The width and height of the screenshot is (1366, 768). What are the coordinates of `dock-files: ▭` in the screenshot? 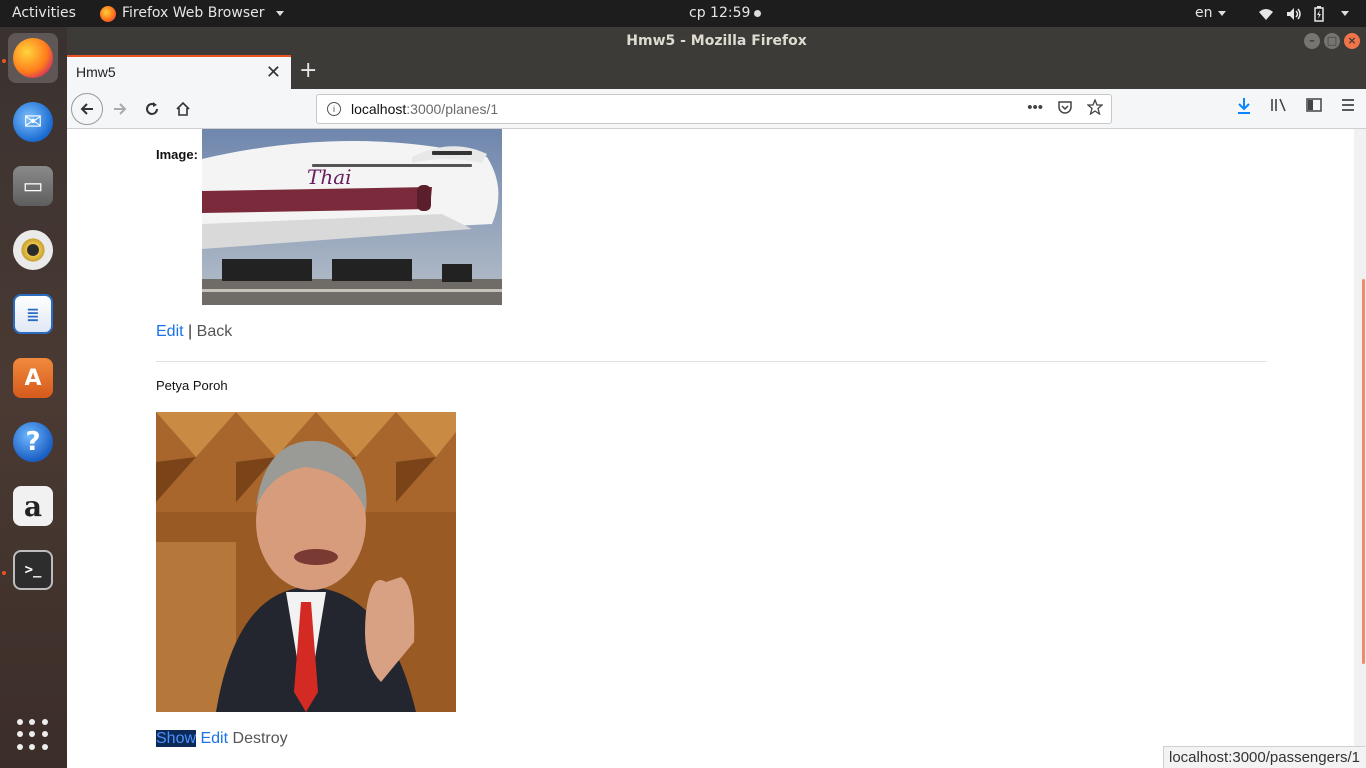 It's located at (33, 186).